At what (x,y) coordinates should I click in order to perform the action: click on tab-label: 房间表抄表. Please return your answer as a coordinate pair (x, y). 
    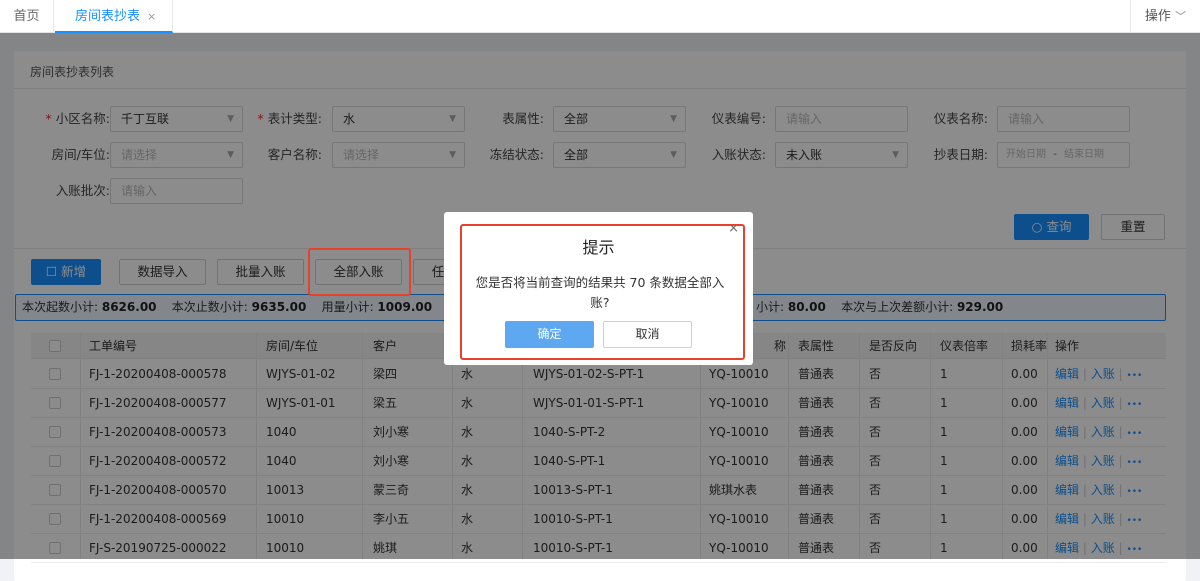
    Looking at the image, I should click on (108, 16).